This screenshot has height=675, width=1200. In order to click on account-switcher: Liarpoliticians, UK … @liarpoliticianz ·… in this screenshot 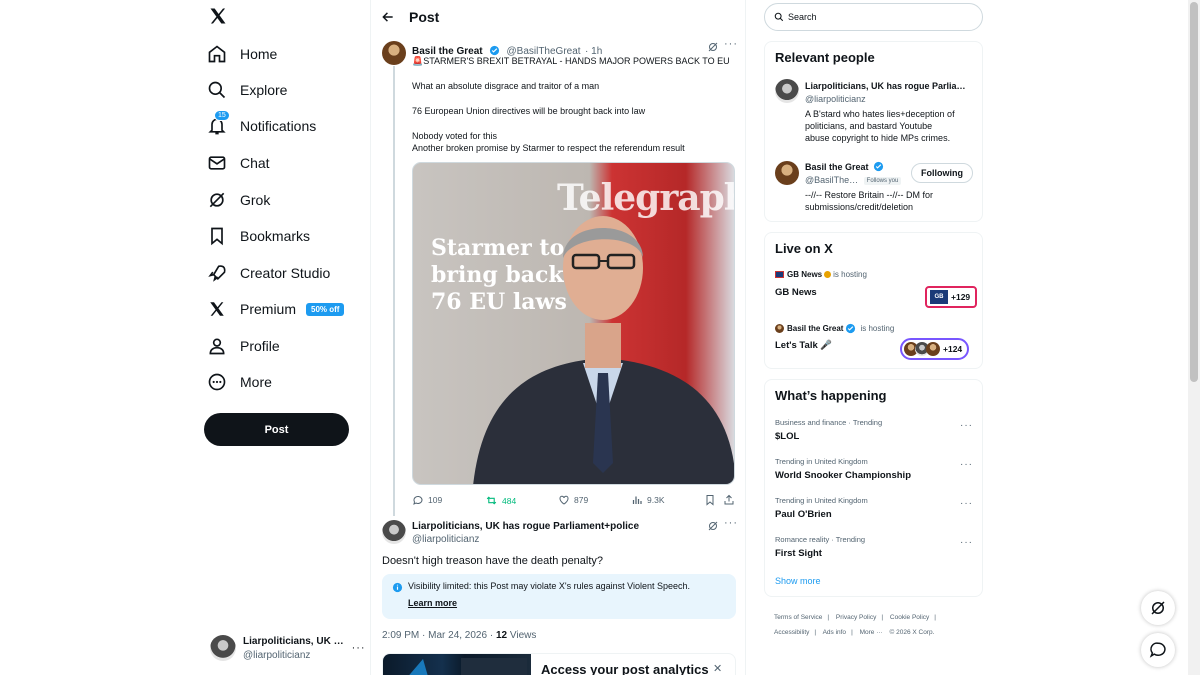, I will do `click(287, 648)`.